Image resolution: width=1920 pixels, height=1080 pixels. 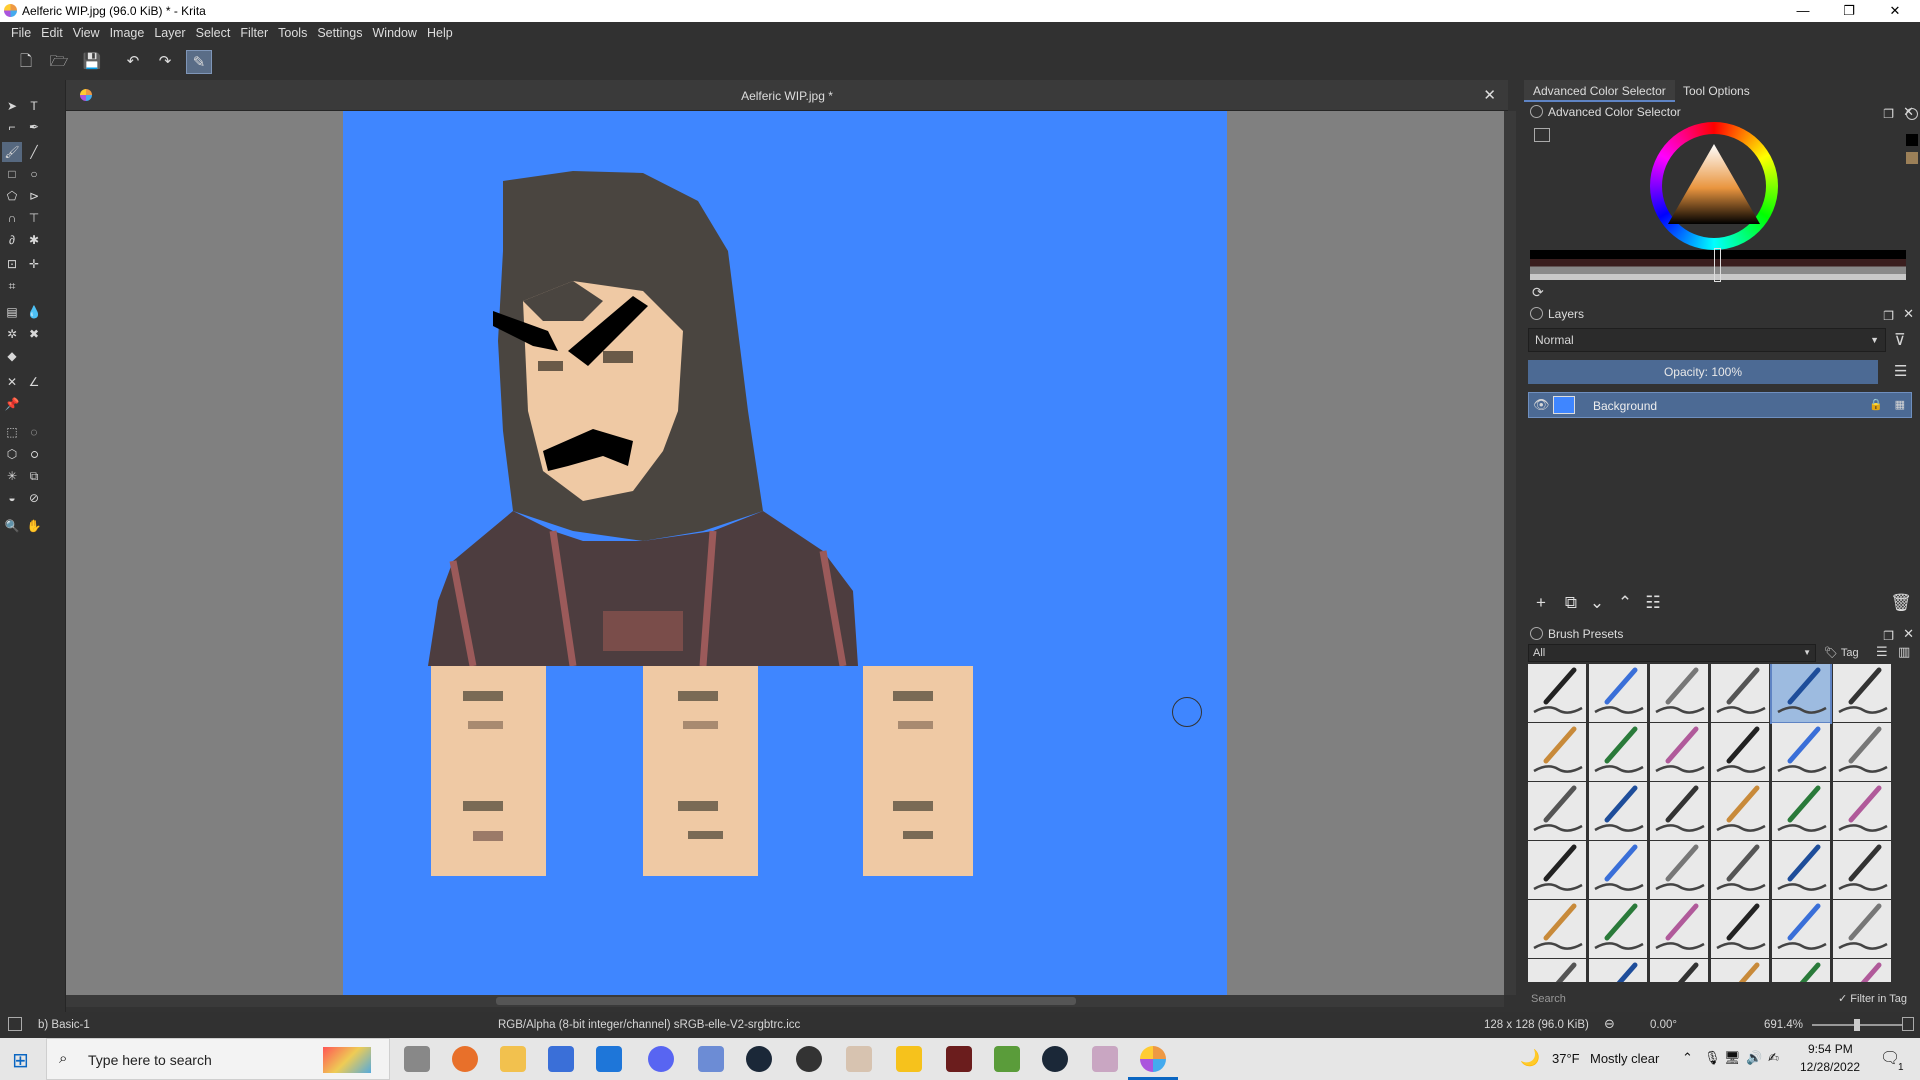 I want to click on new-document-icon: 🗋, so click(x=26, y=62).